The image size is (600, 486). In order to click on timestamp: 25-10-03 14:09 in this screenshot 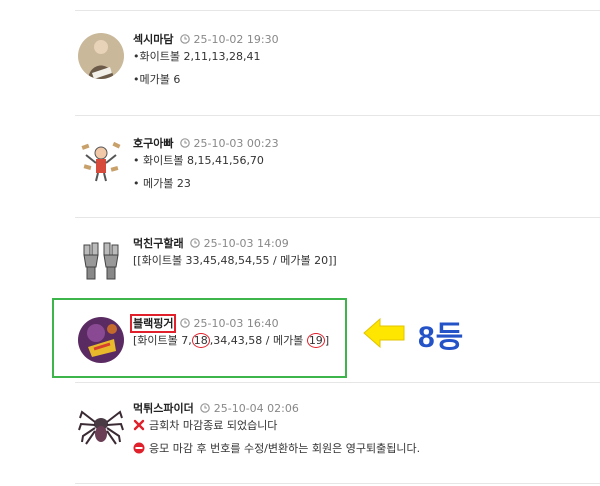, I will do `click(246, 243)`.